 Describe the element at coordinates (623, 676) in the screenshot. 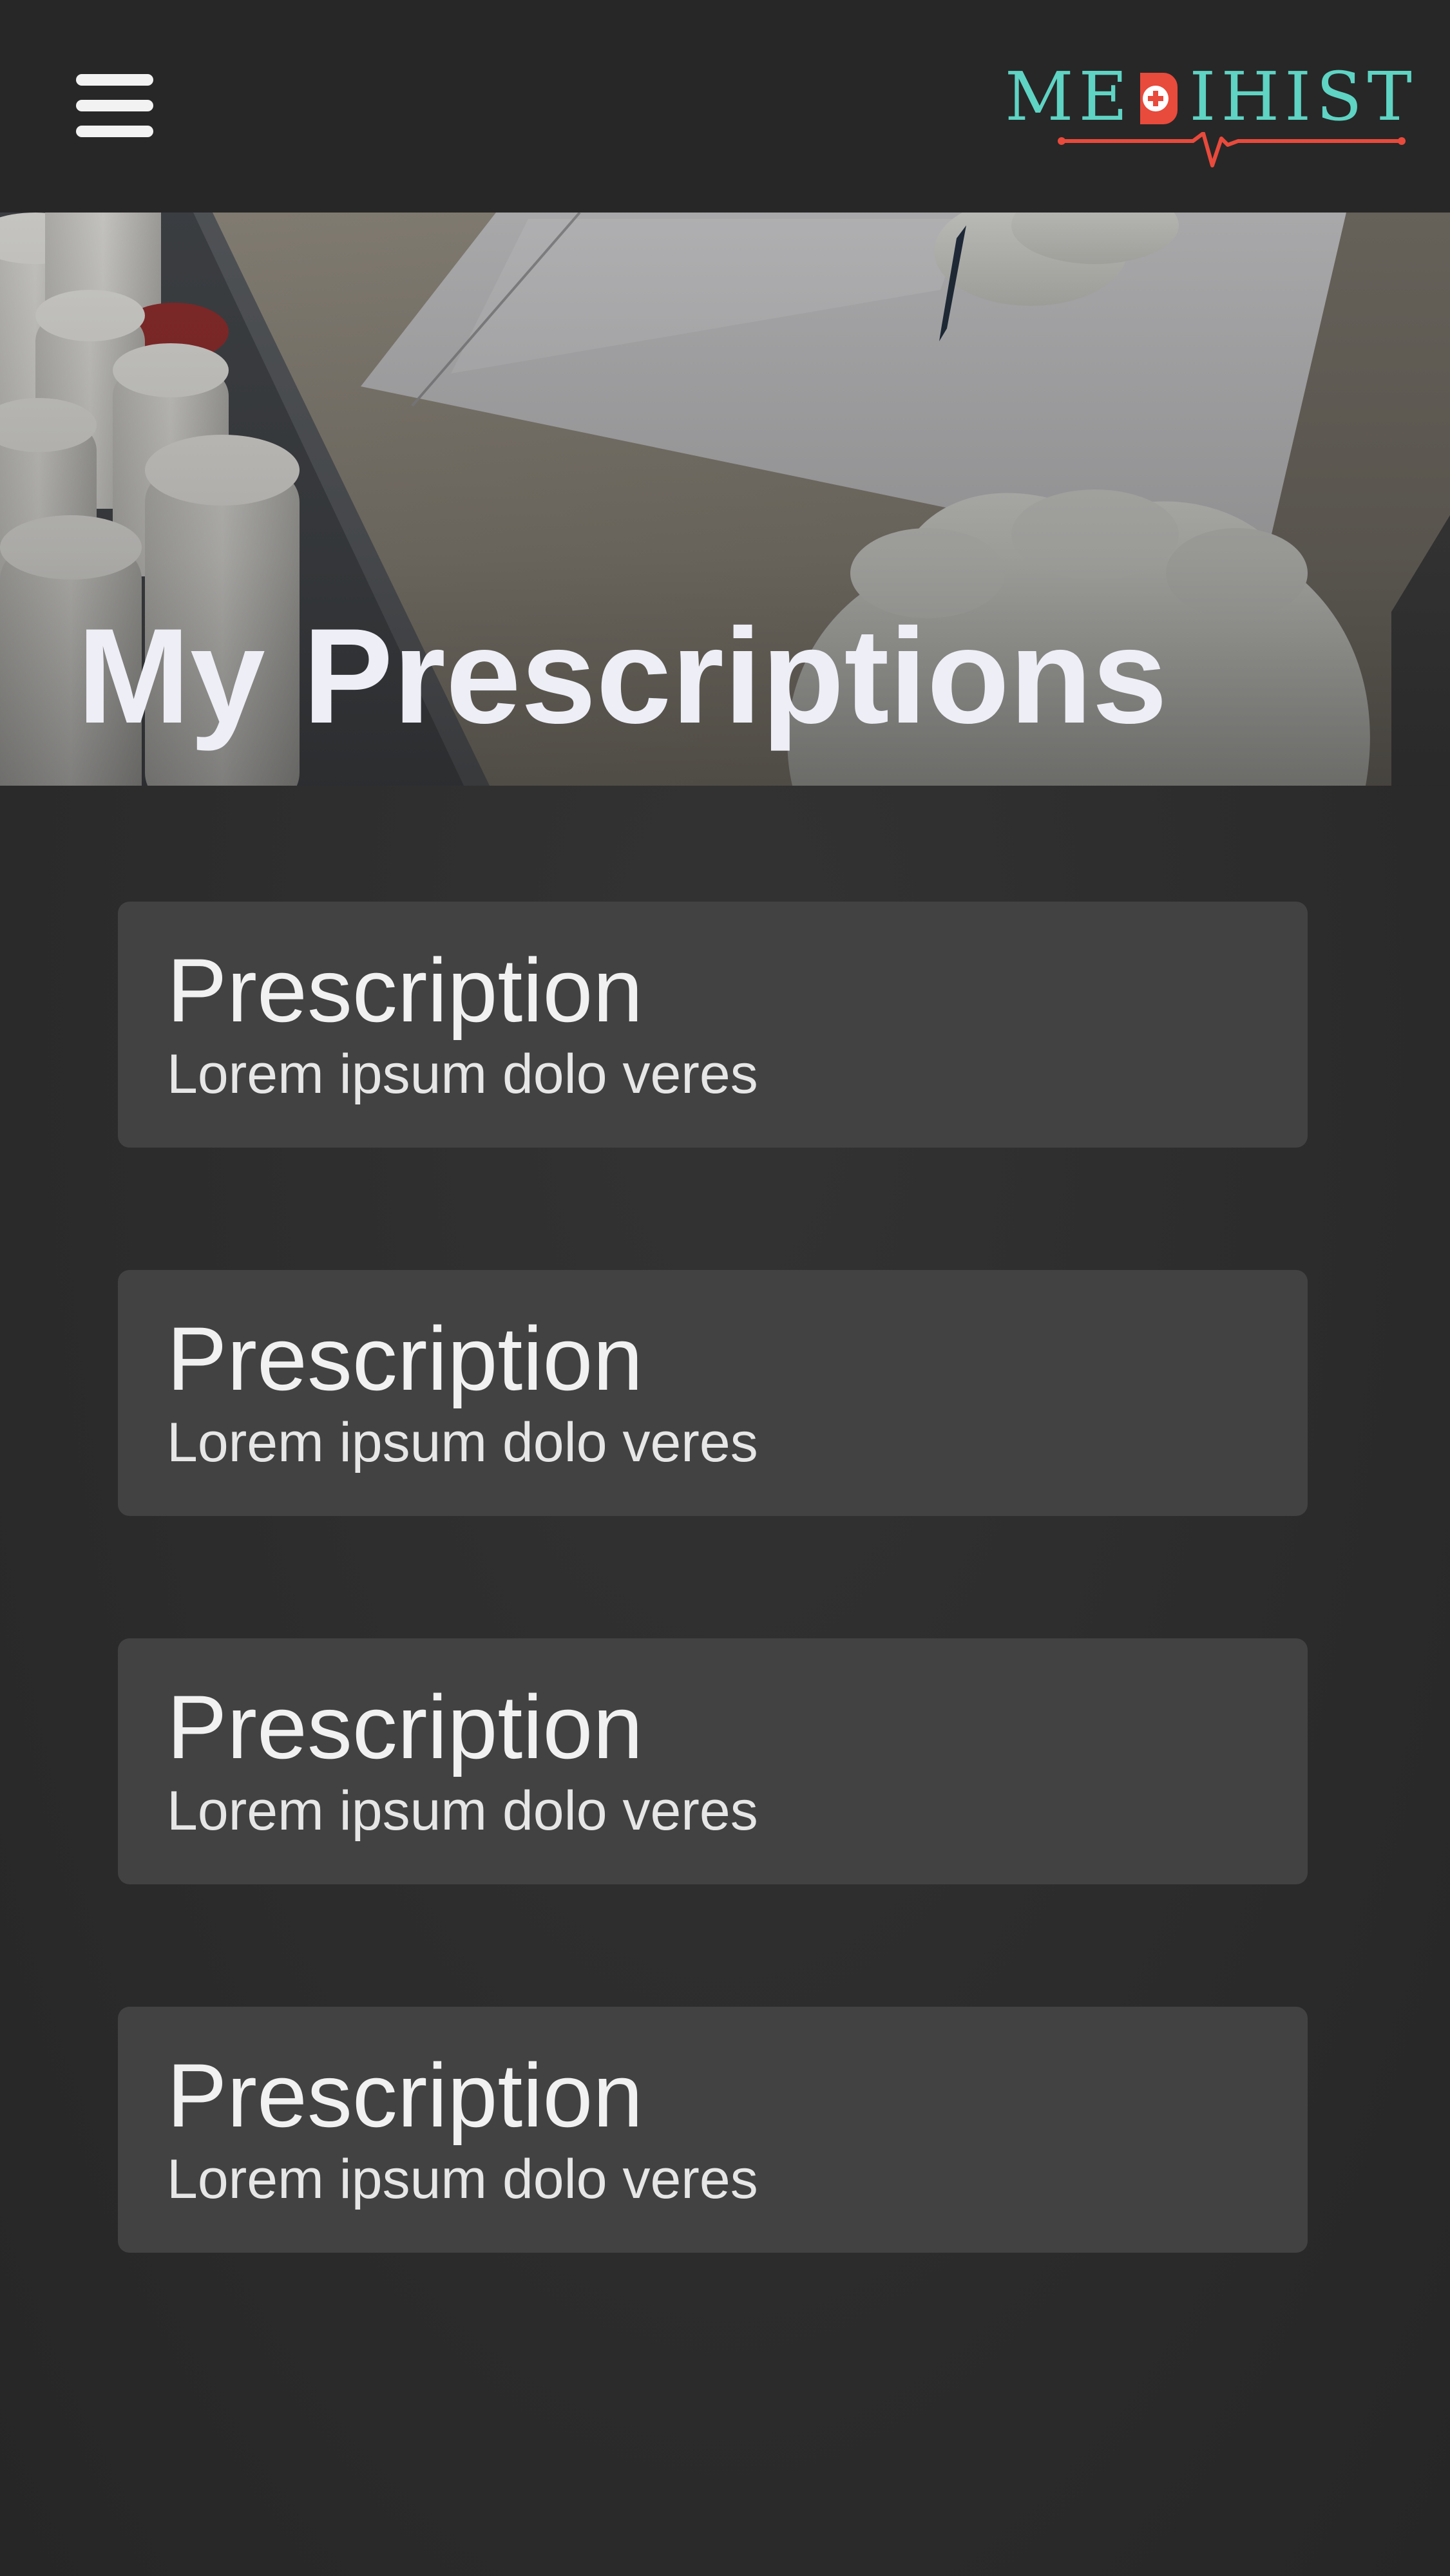

I see `page-title: My Prescriptions` at that location.